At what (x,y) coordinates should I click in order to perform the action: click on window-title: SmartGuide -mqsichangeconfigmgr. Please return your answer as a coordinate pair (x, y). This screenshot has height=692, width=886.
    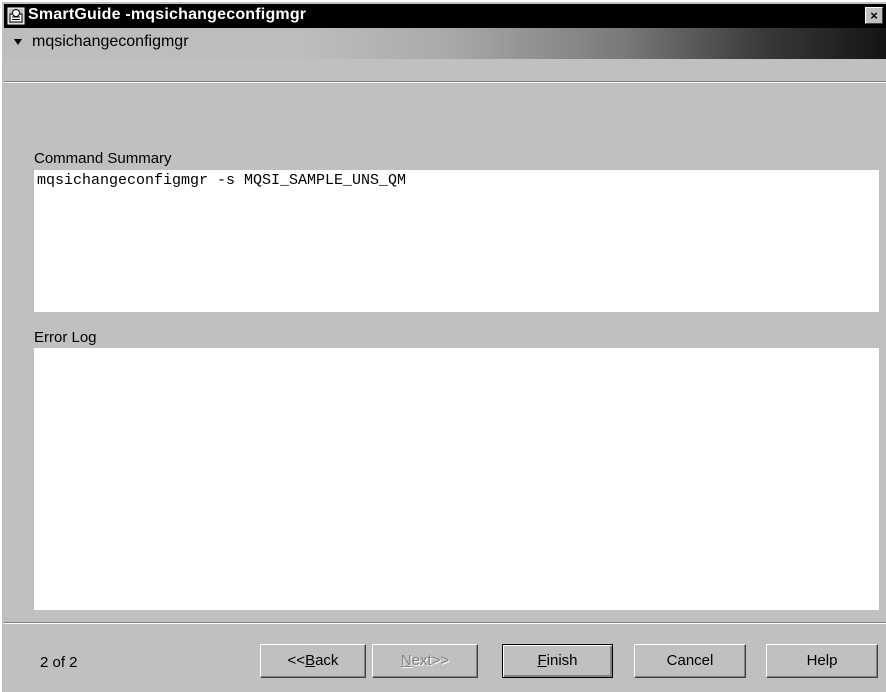
    Looking at the image, I should click on (167, 14).